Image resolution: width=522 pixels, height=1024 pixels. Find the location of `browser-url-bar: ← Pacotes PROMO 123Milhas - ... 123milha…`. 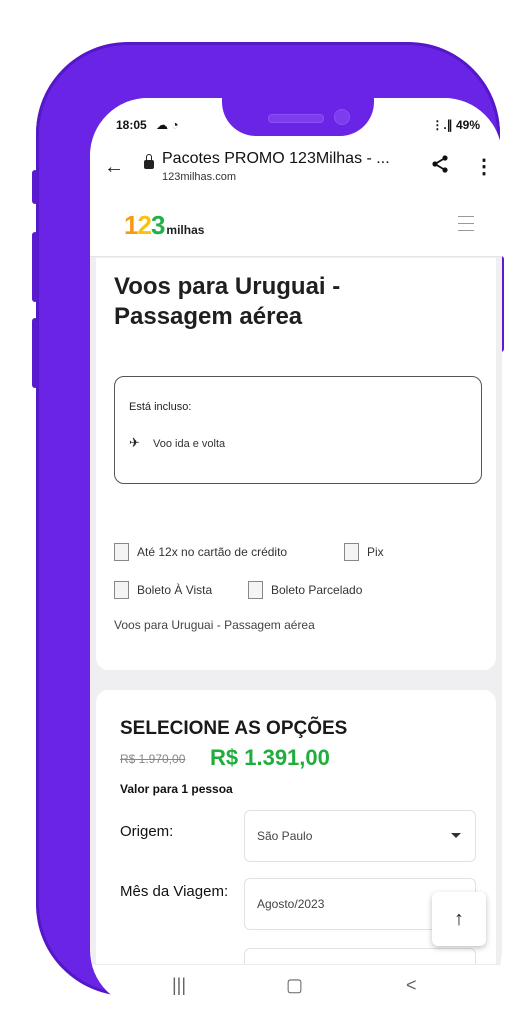

browser-url-bar: ← Pacotes PROMO 123Milhas - ... 123milha… is located at coordinates (296, 168).